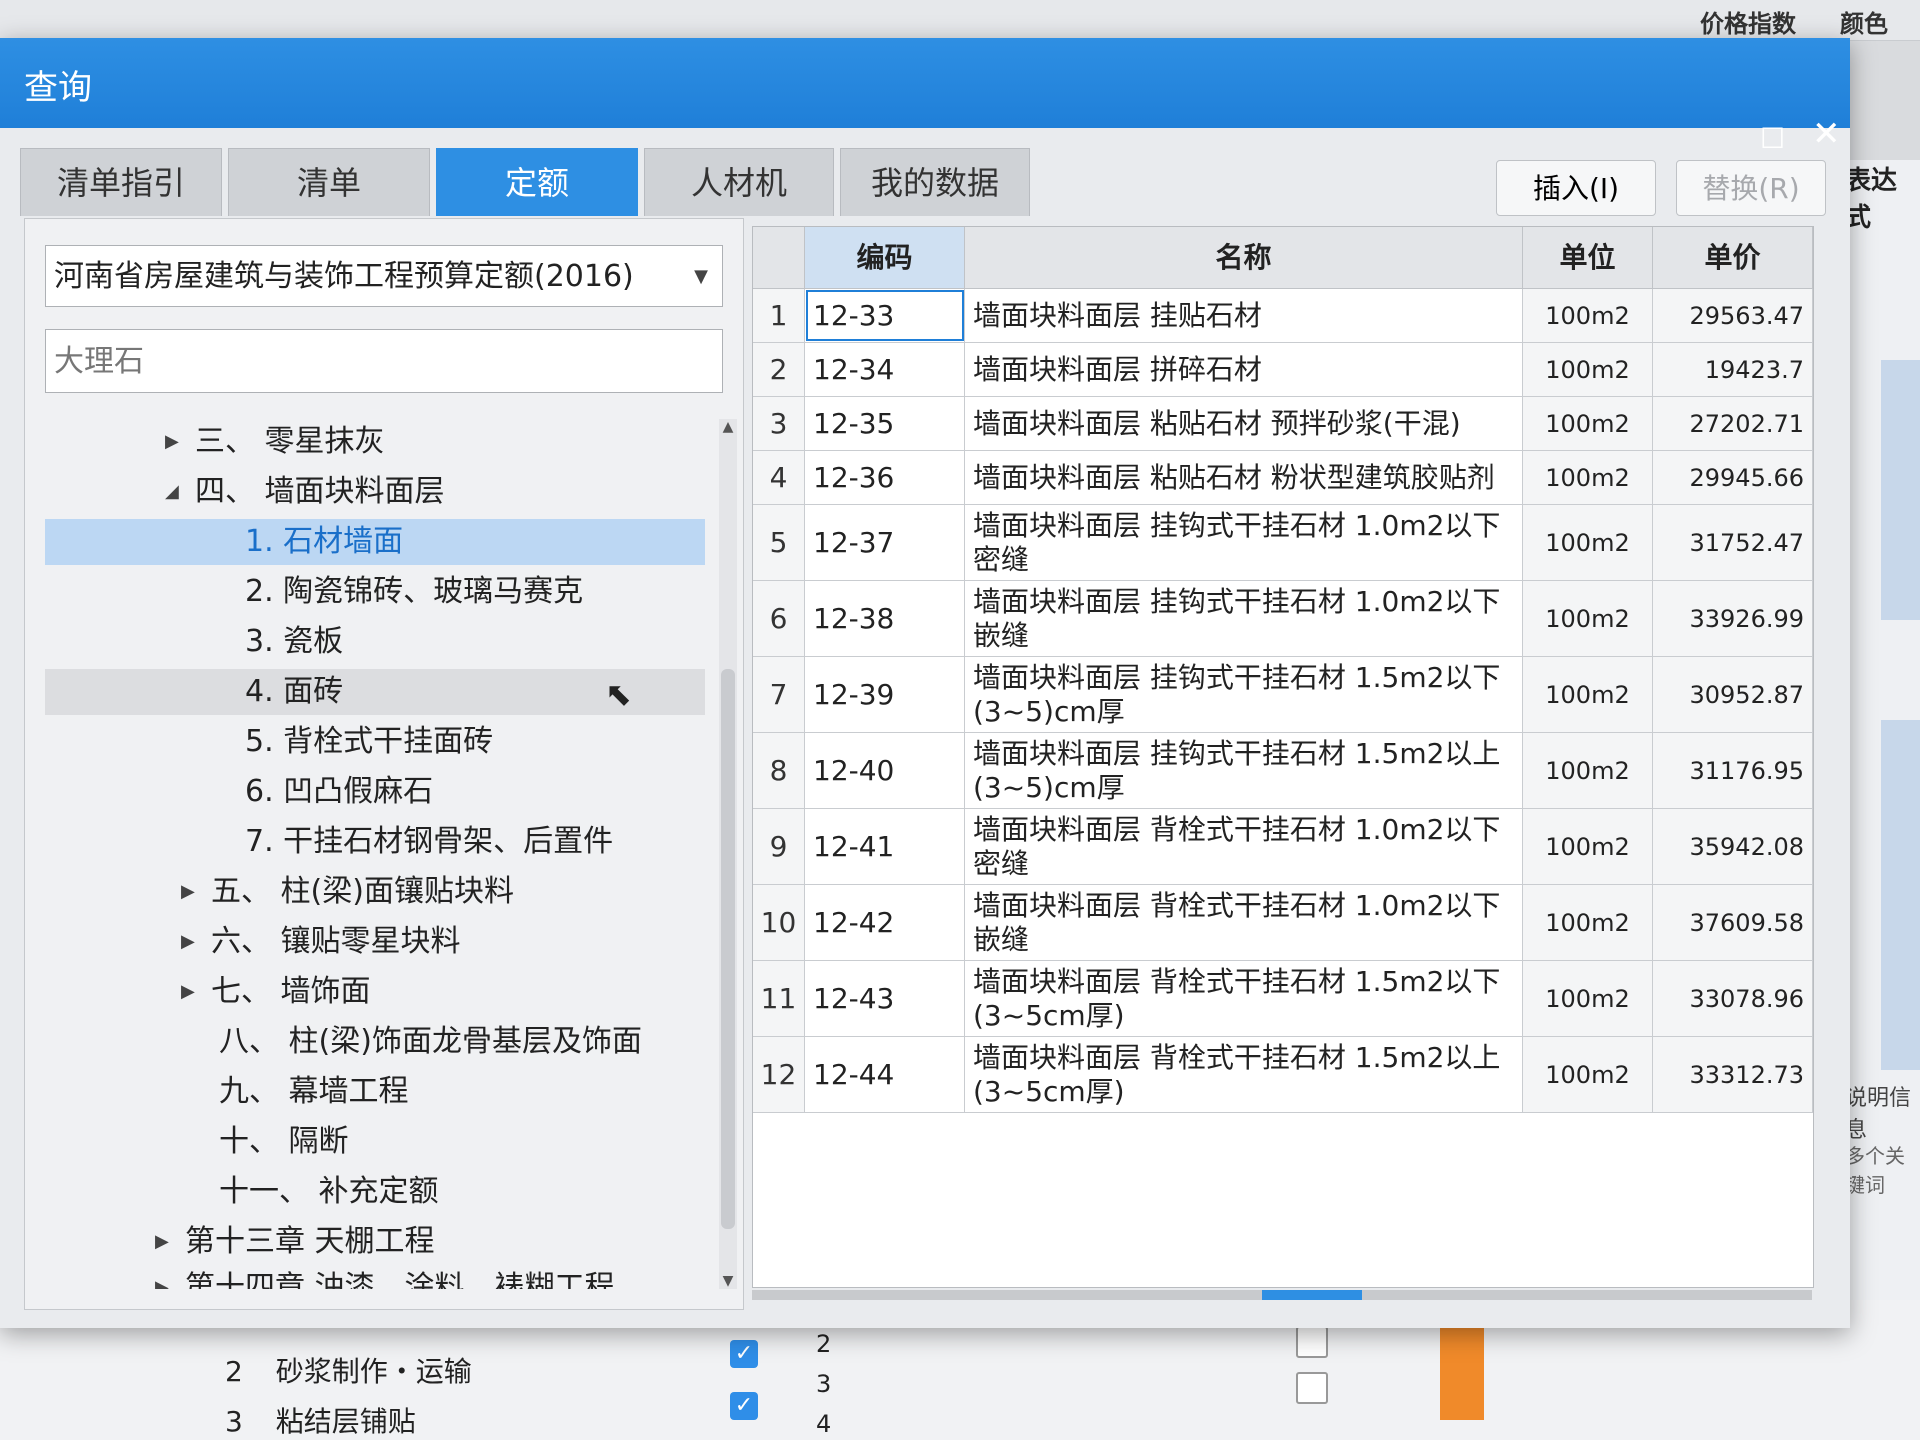 Image resolution: width=1920 pixels, height=1440 pixels. What do you see at coordinates (728, 1281) in the screenshot?
I see `scroll-down-icon: ▼` at bounding box center [728, 1281].